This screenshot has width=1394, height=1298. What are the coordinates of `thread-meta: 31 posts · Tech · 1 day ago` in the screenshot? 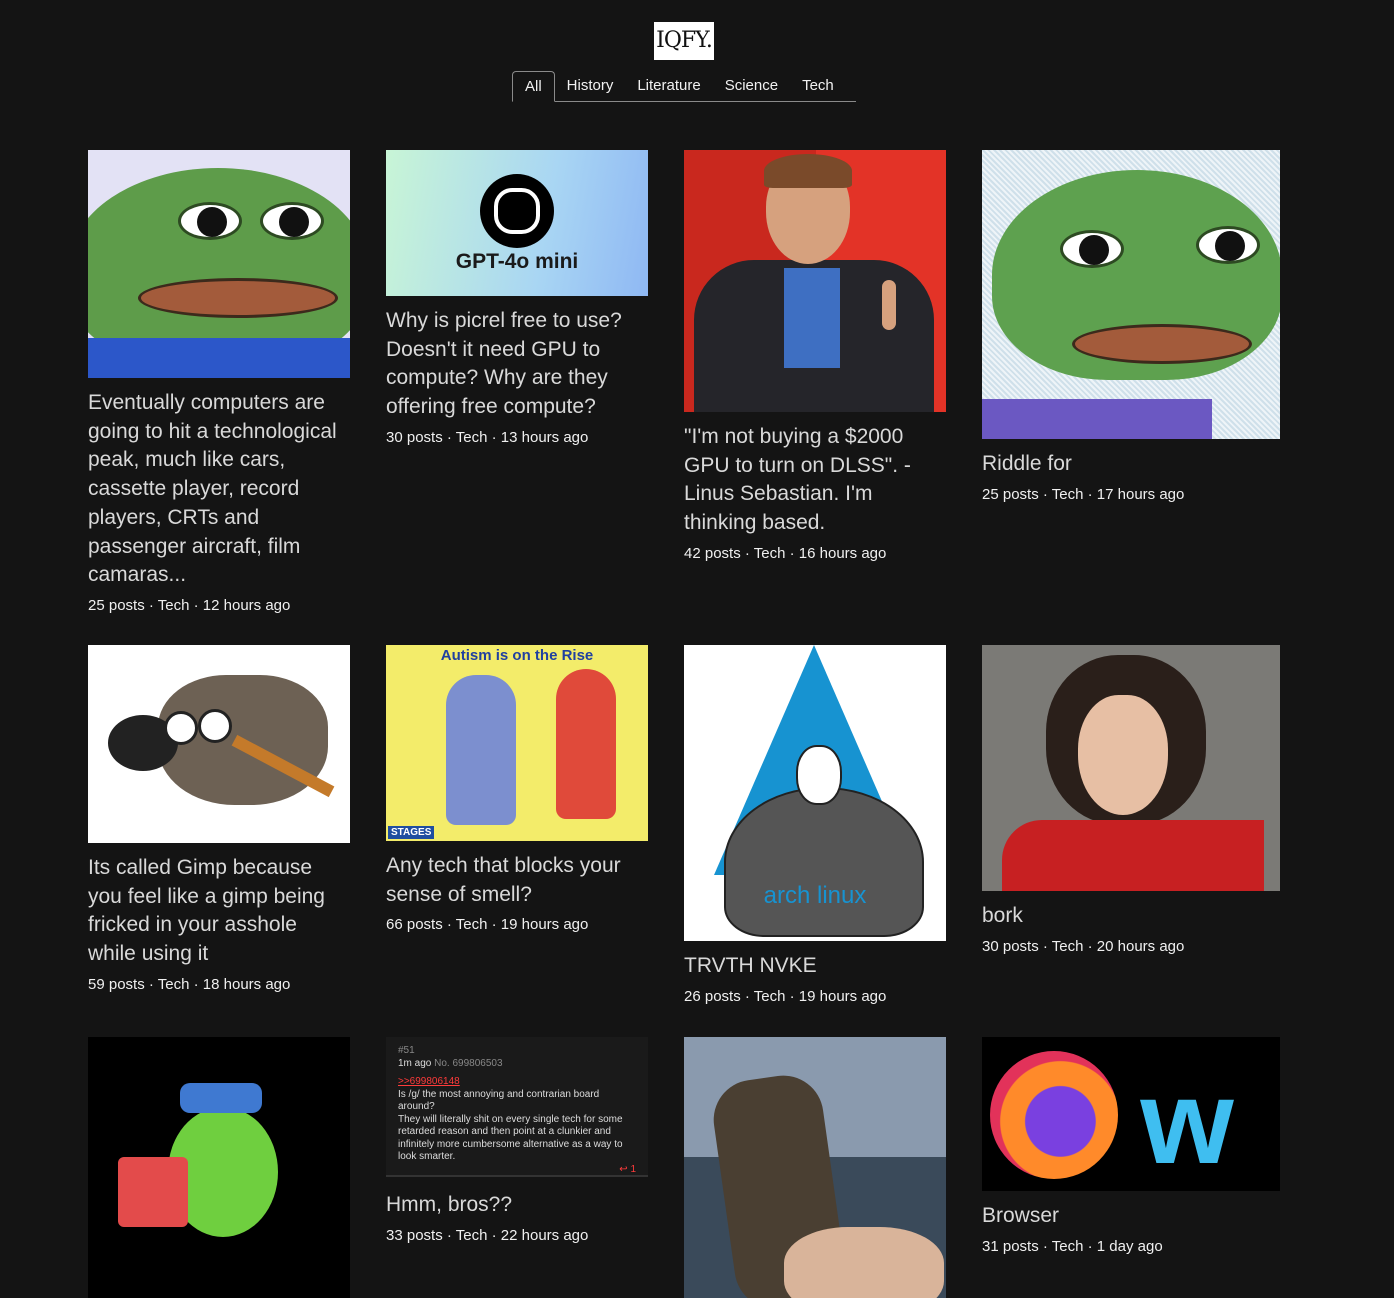 It's located at (1072, 1246).